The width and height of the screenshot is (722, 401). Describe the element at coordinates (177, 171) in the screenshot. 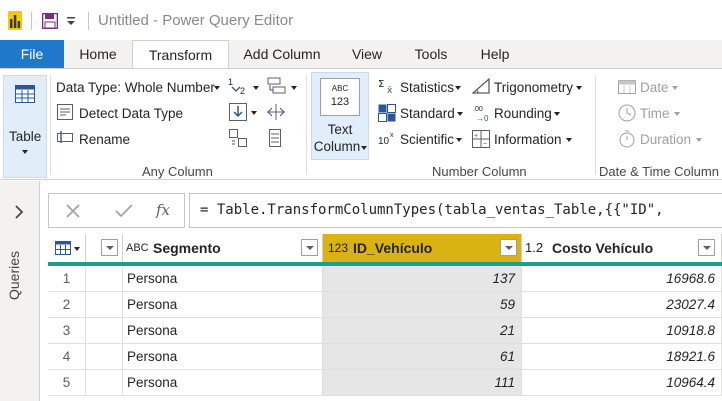

I see `group-label-any-column: Any Column` at that location.